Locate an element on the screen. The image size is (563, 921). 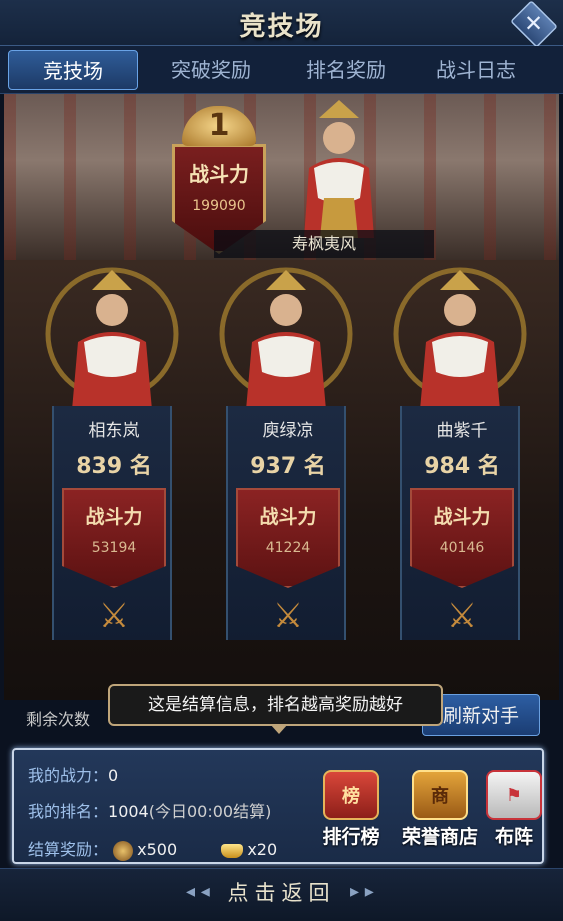
opponent-card: 曲紫千 984 名 战斗力 40146 ⚔ is located at coordinates (460, 450).